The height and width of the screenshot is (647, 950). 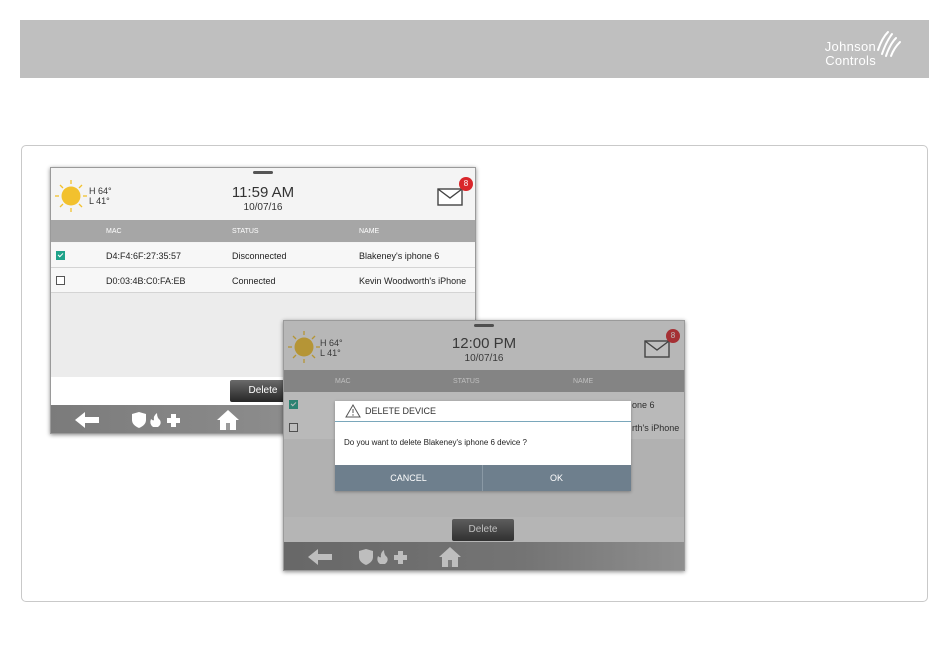 What do you see at coordinates (889, 44) in the screenshot?
I see `logo-mark-icon` at bounding box center [889, 44].